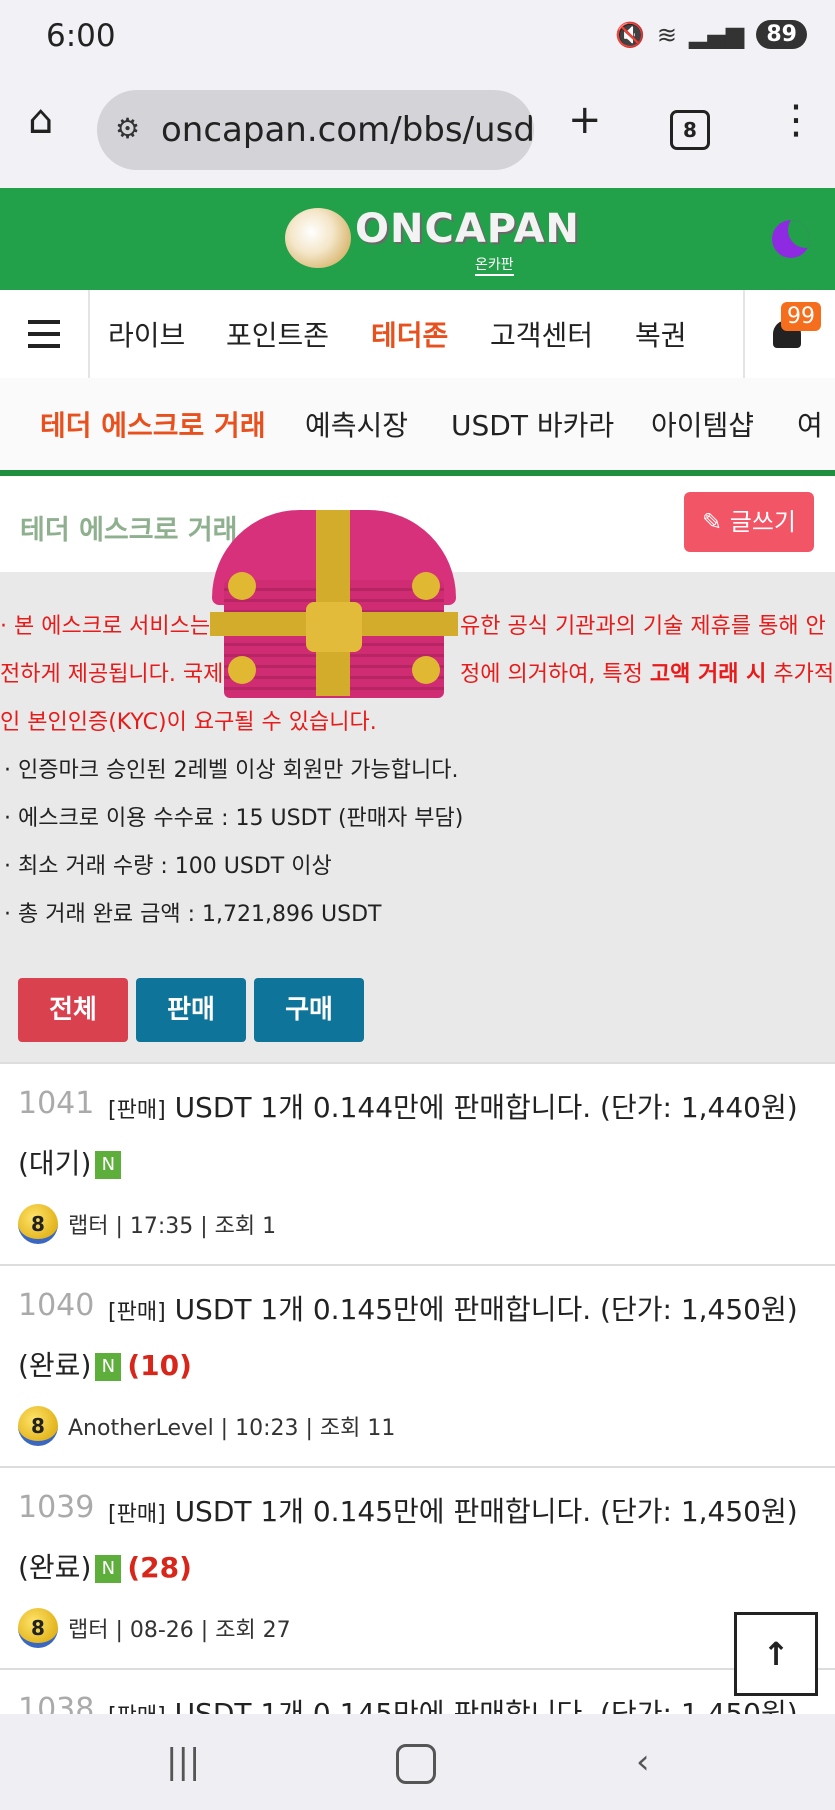  Describe the element at coordinates (277, 334) in the screenshot. I see `nav-item-point-zone: 포인트존` at that location.